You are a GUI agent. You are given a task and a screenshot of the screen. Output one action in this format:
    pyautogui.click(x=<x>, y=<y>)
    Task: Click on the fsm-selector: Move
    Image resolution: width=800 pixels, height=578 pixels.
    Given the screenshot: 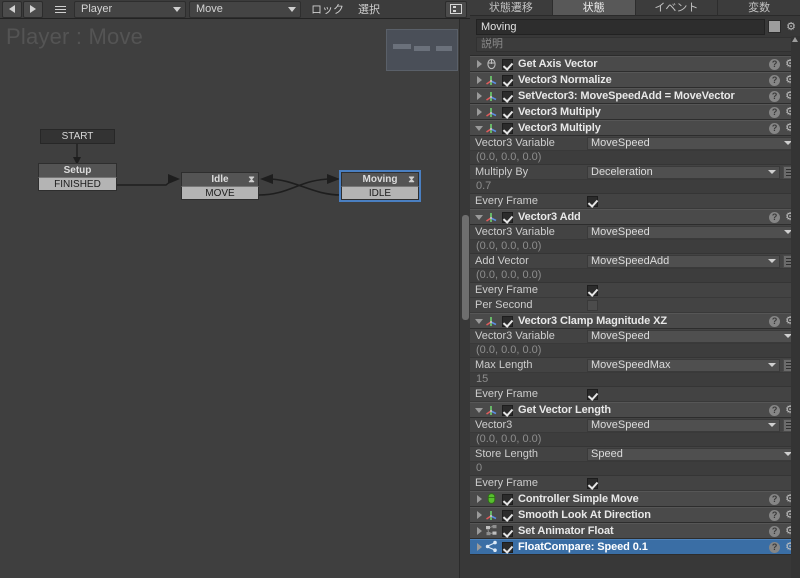 What is the action you would take?
    pyautogui.click(x=245, y=9)
    